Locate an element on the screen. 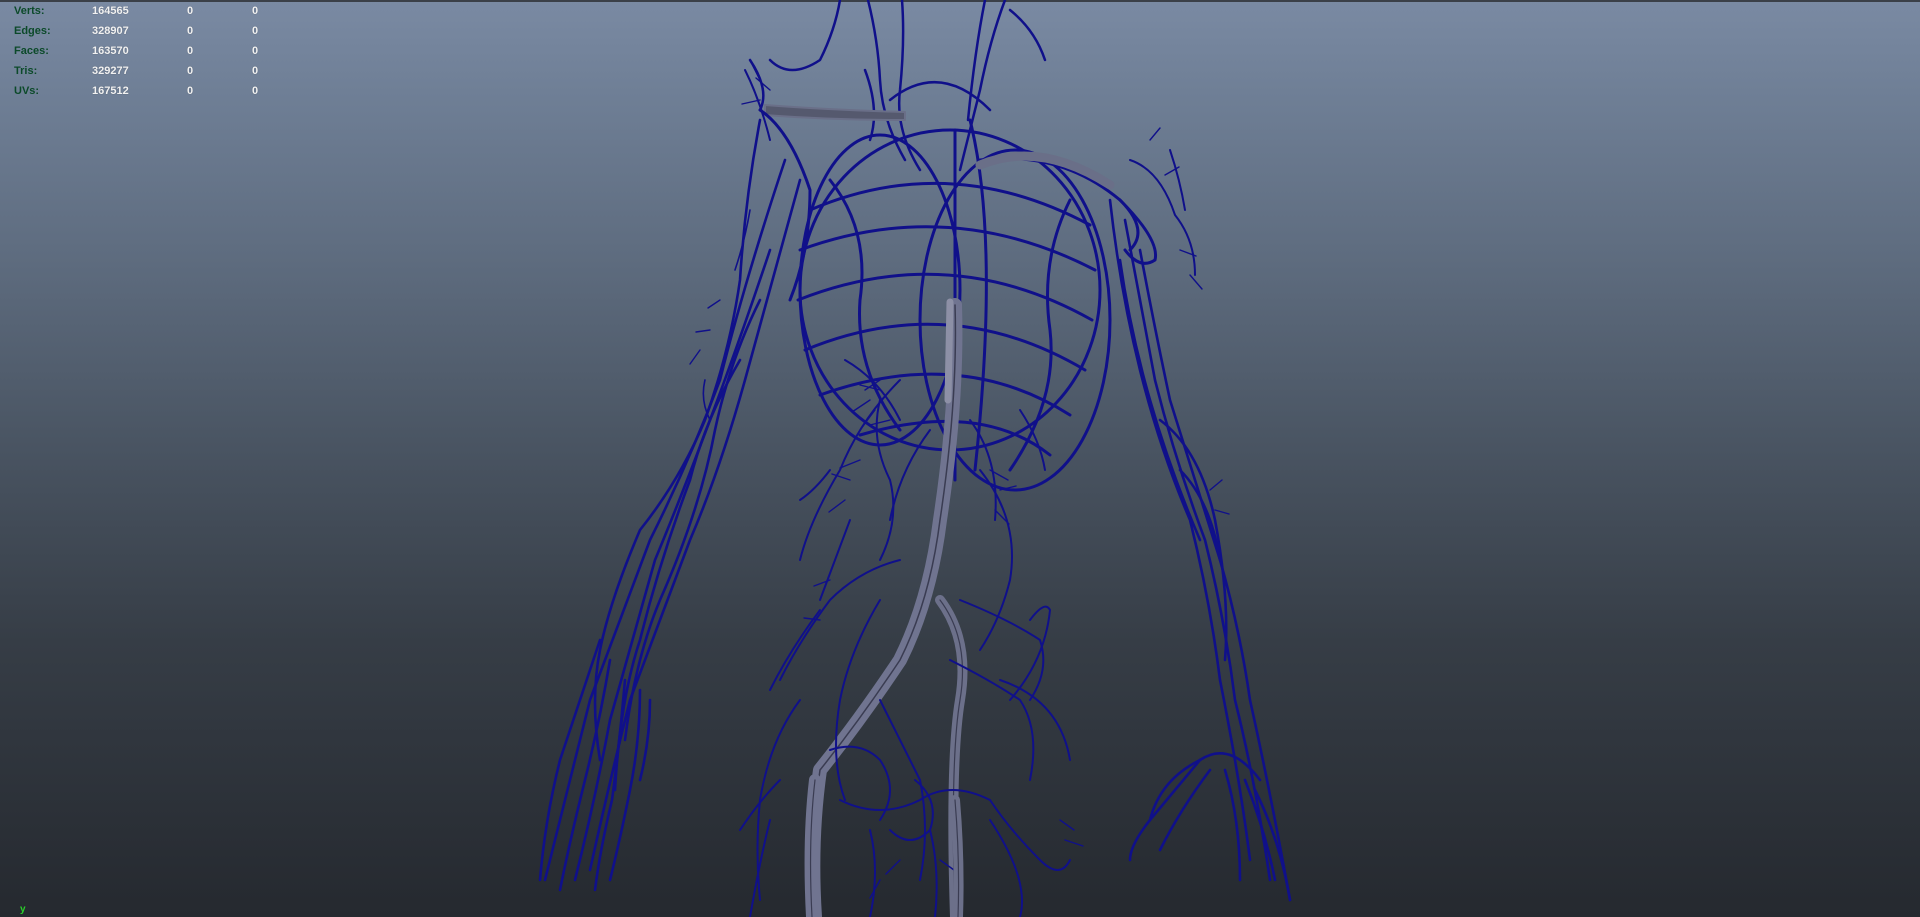 The height and width of the screenshot is (917, 1920). hud-row-faces: Faces: 163570 0 0 is located at coordinates (144, 51).